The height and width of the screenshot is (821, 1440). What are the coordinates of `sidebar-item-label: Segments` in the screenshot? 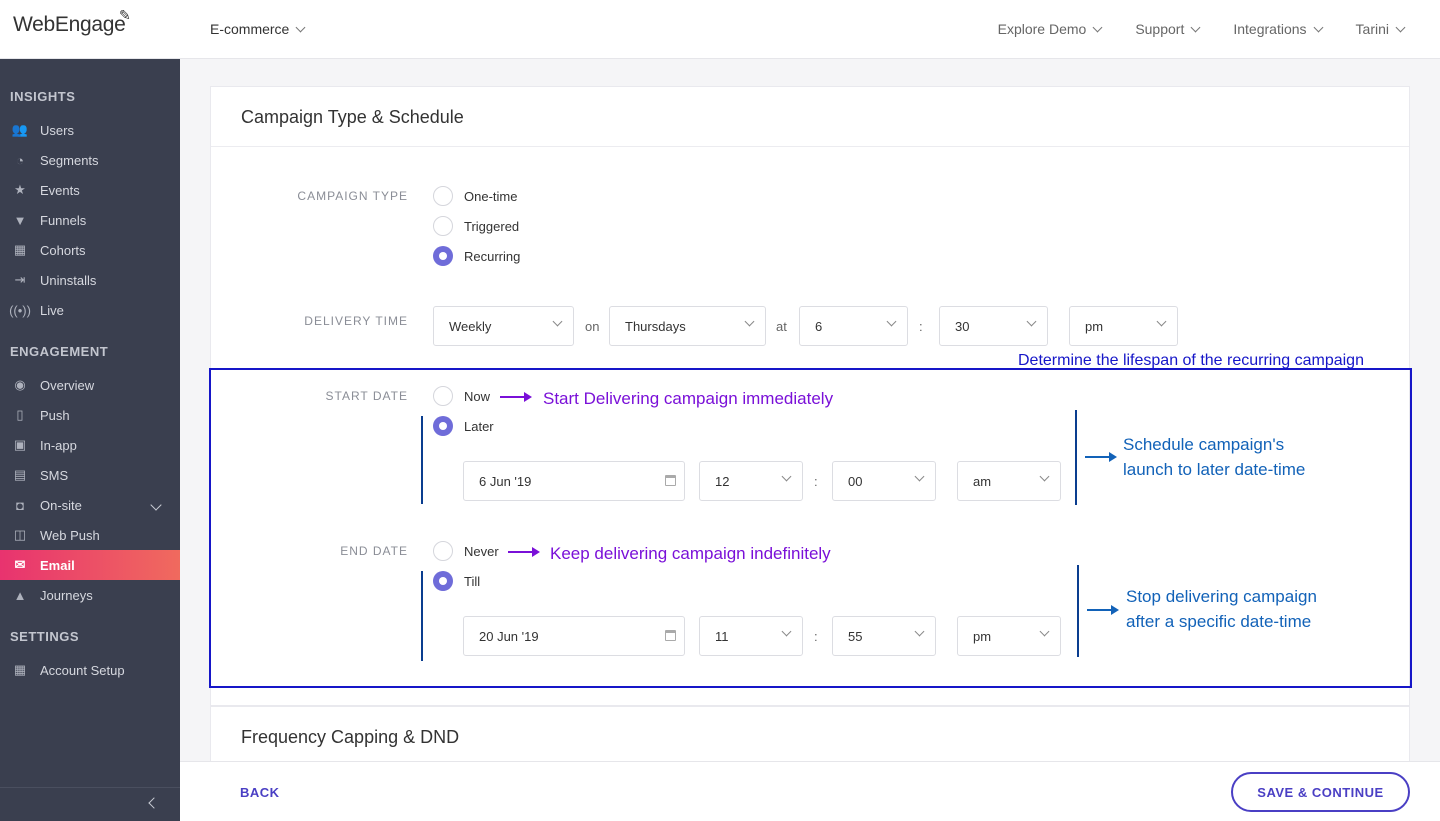 It's located at (69, 160).